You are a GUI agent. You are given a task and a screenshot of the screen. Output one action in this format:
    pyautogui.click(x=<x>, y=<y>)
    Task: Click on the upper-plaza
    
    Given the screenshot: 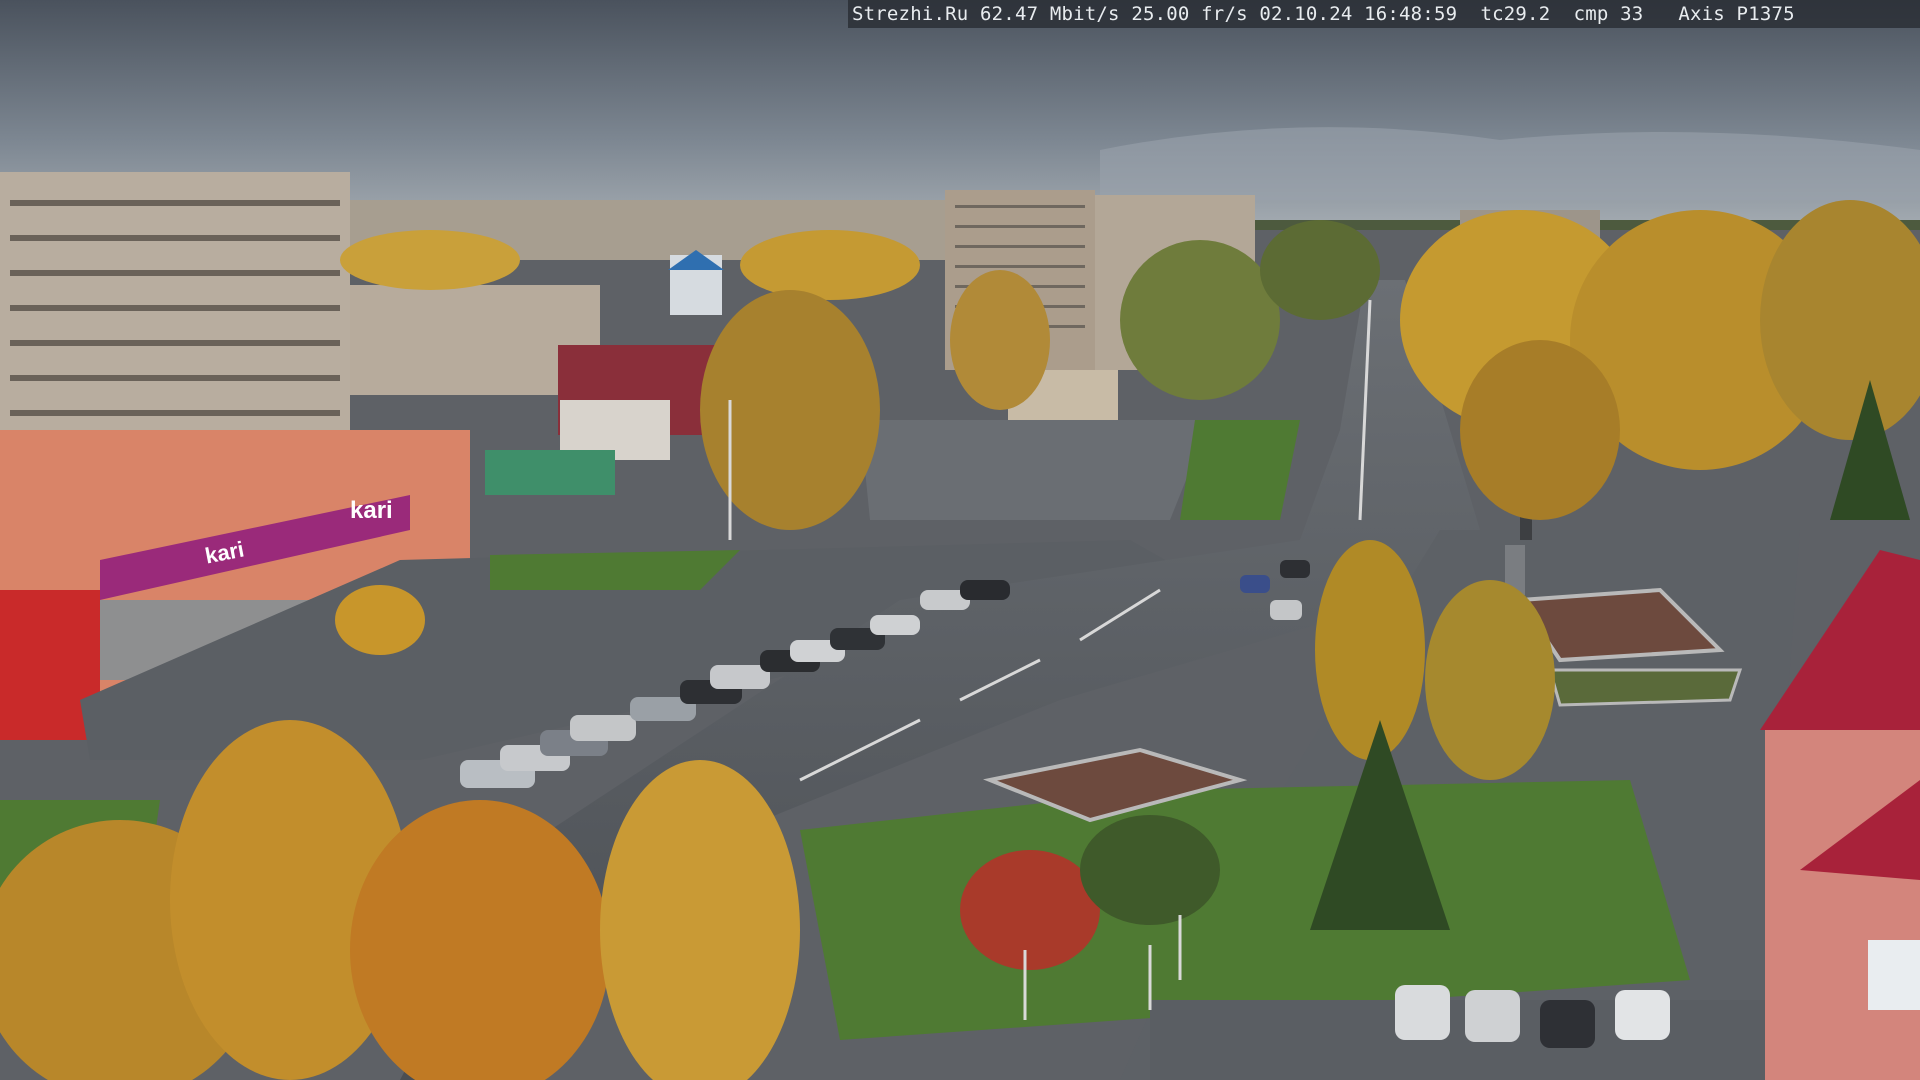 What is the action you would take?
    pyautogui.click(x=1035, y=470)
    